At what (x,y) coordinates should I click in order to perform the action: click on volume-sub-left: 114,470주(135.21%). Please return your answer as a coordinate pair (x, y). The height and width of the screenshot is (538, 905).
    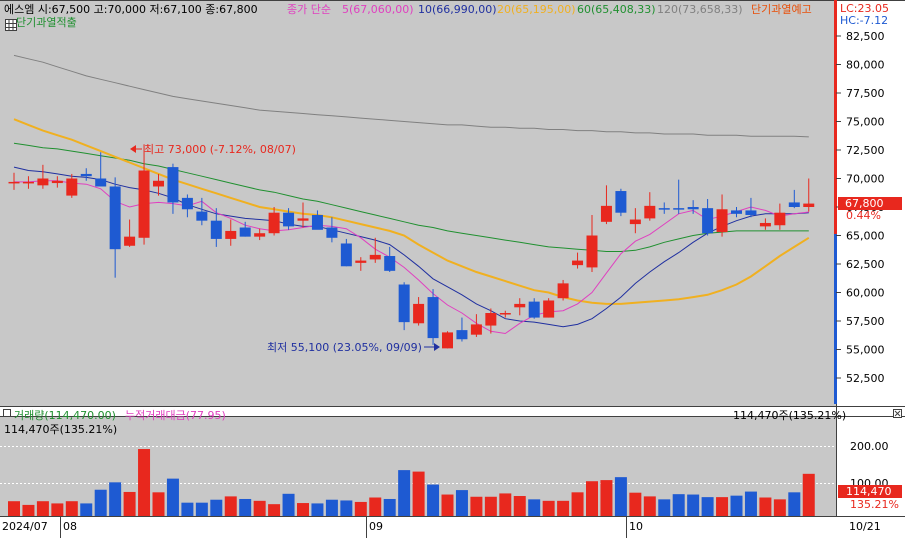
    Looking at the image, I should click on (60, 429).